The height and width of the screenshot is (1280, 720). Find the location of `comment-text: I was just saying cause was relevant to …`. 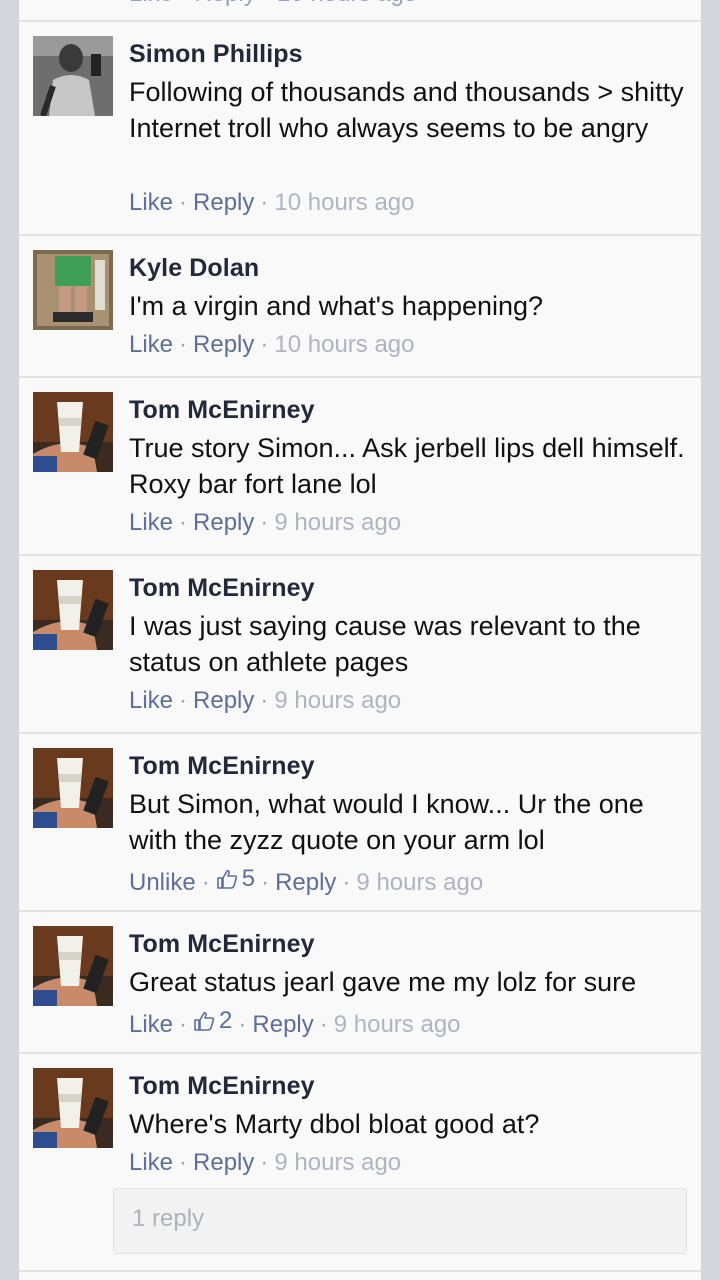

comment-text: I was just saying cause was relevant to … is located at coordinates (385, 644).